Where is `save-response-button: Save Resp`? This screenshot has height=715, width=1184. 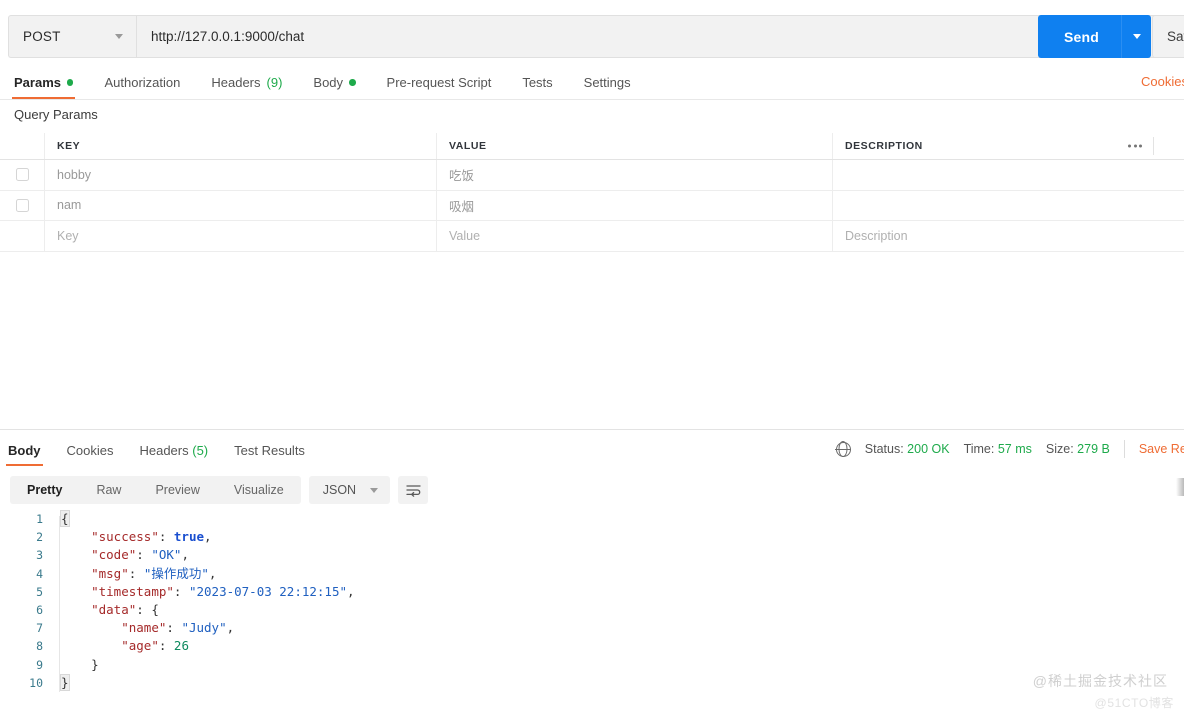
save-response-button: Save Resp is located at coordinates (1161, 449).